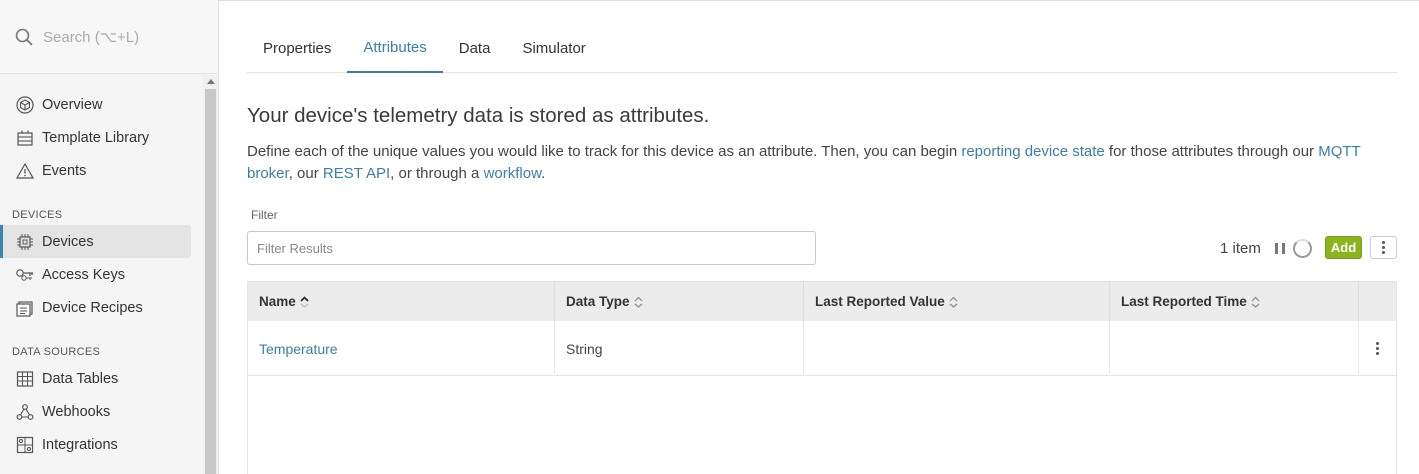 Image resolution: width=1419 pixels, height=474 pixels. What do you see at coordinates (211, 81) in the screenshot?
I see `scroll-up-arrow-icon` at bounding box center [211, 81].